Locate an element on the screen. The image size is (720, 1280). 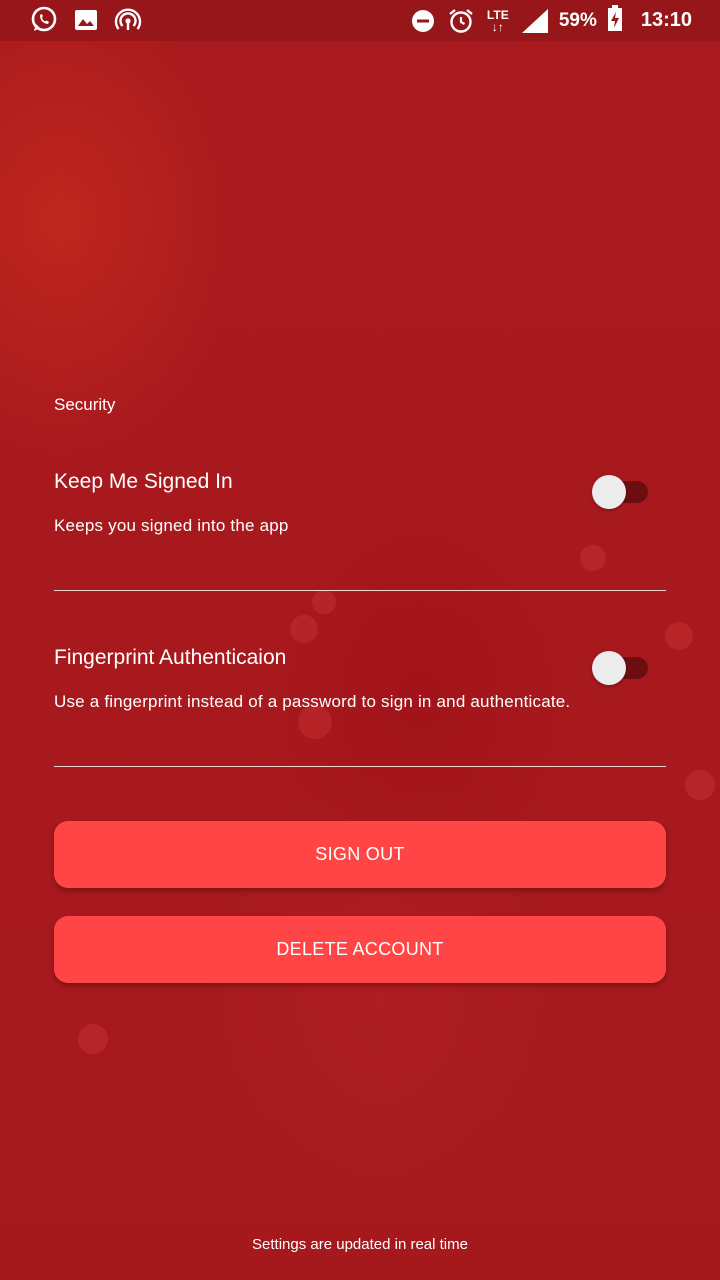
signal-icon is located at coordinates (535, 21).